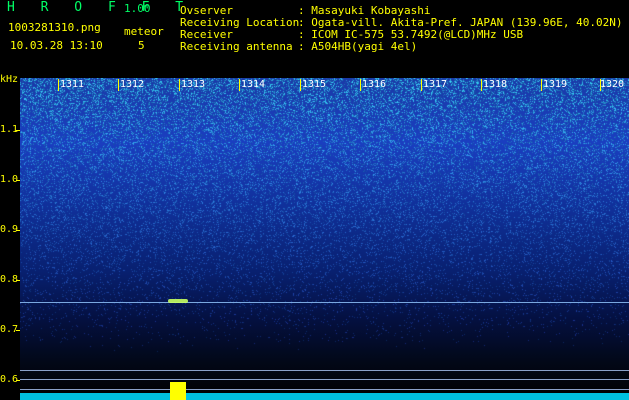 This screenshot has height=400, width=629. Describe the element at coordinates (324, 396) in the screenshot. I see `signal-level-band` at that location.